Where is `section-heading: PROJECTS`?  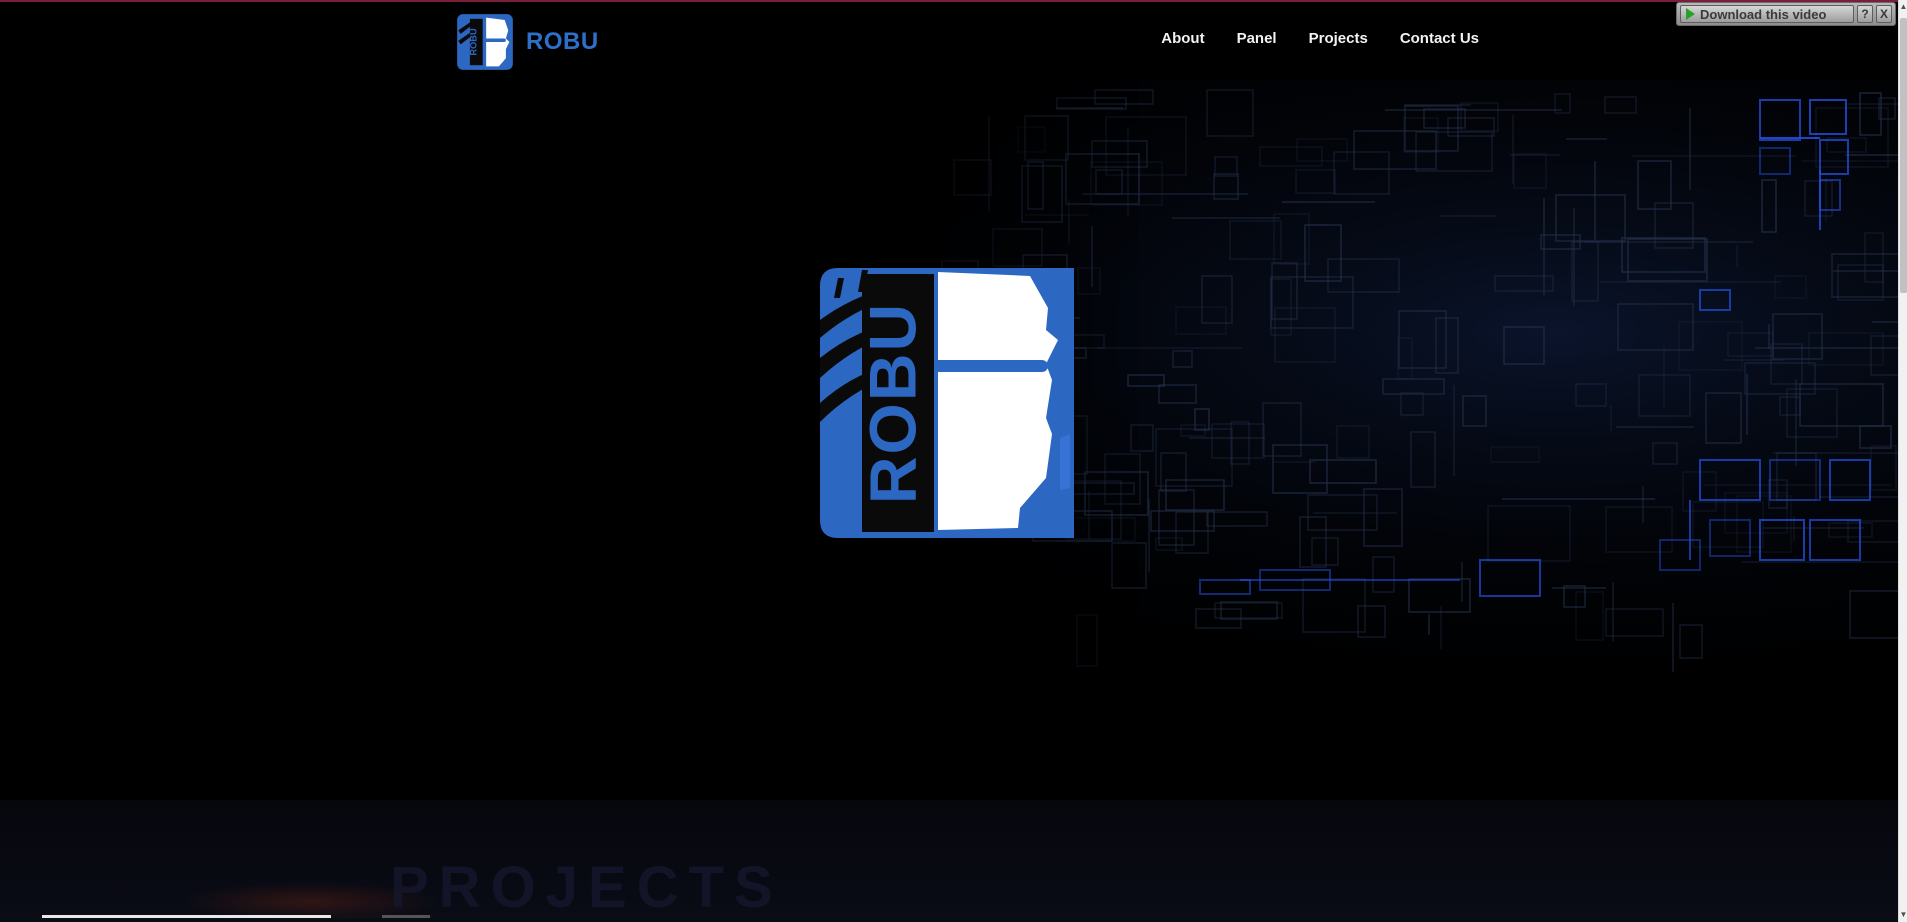 section-heading: PROJECTS is located at coordinates (586, 887).